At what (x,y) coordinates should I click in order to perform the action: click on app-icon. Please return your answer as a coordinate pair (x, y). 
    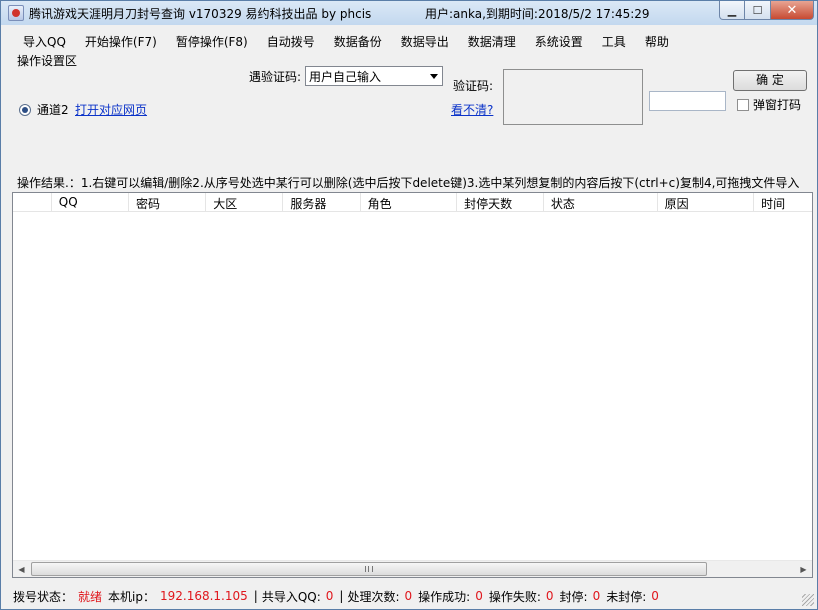
    Looking at the image, I should click on (16, 13).